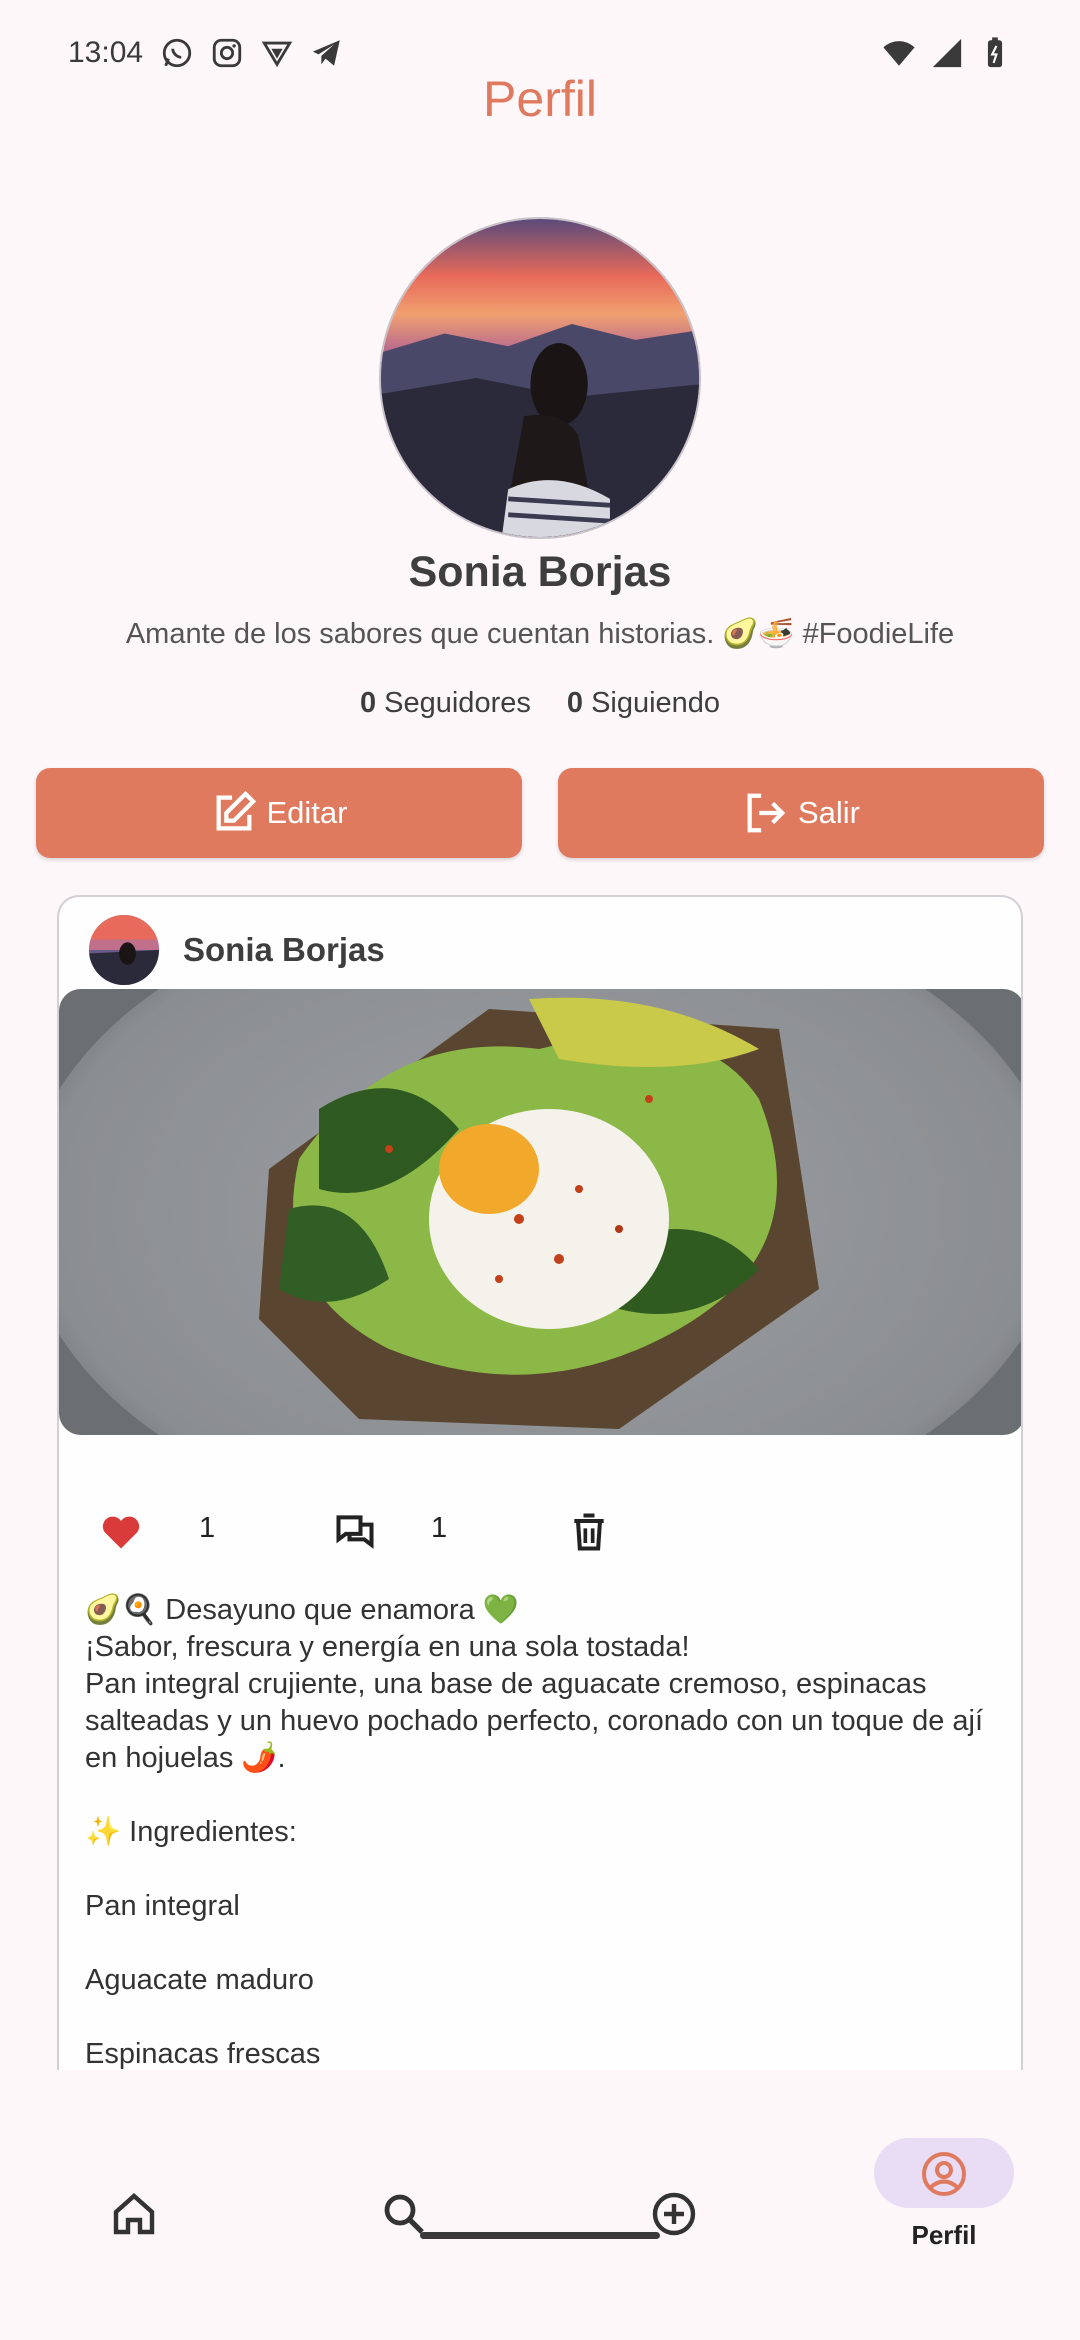 Image resolution: width=1080 pixels, height=2340 pixels. What do you see at coordinates (207, 1528) in the screenshot?
I see `likes-count: 1` at bounding box center [207, 1528].